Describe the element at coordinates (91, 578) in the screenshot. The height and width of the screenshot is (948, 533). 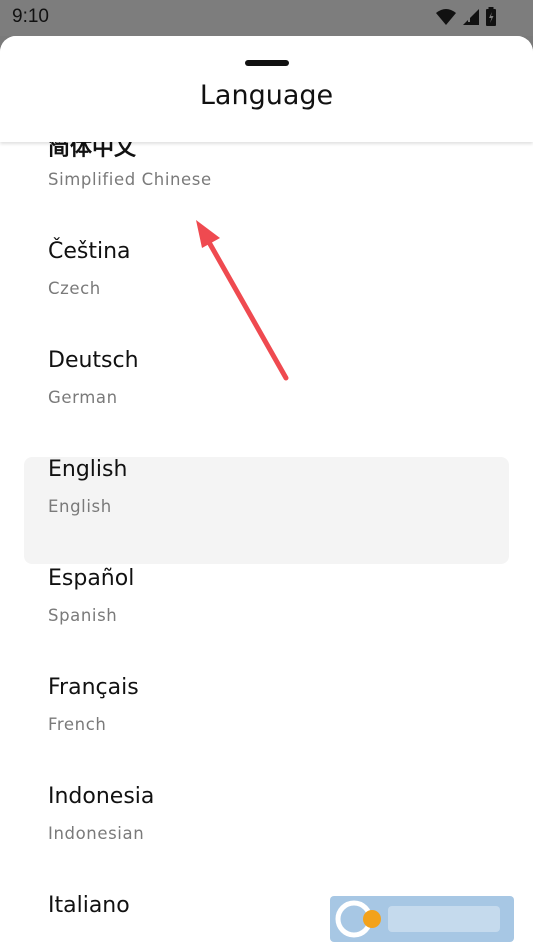
I see `language-native-name: Español` at that location.